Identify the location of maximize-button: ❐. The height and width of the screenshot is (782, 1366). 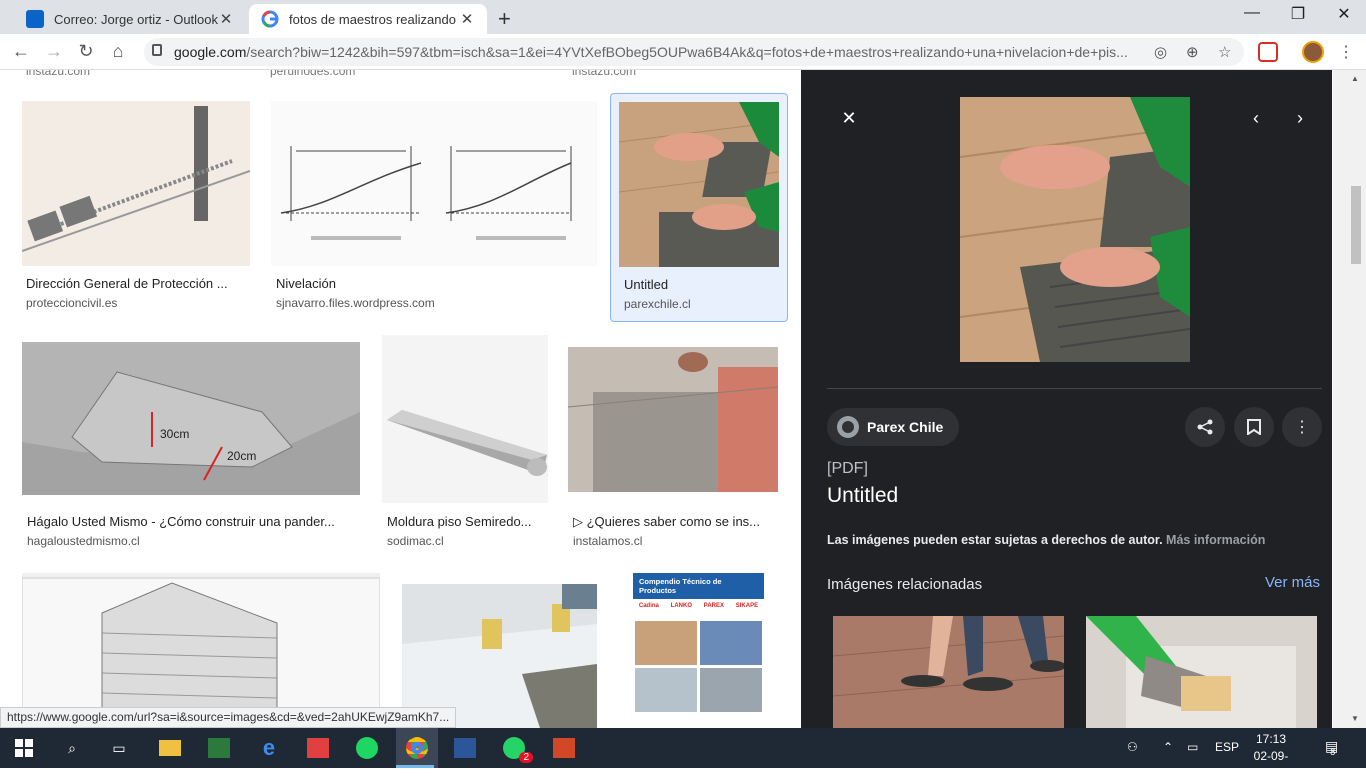
(1298, 14).